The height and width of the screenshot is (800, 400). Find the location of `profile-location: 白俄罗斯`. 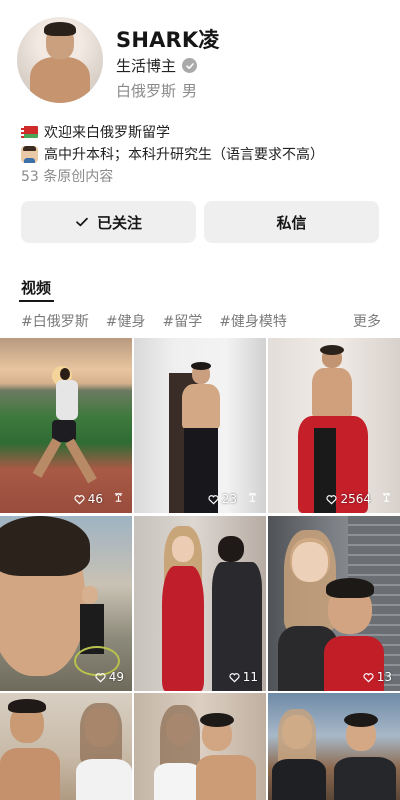

profile-location: 白俄罗斯 is located at coordinates (146, 91).